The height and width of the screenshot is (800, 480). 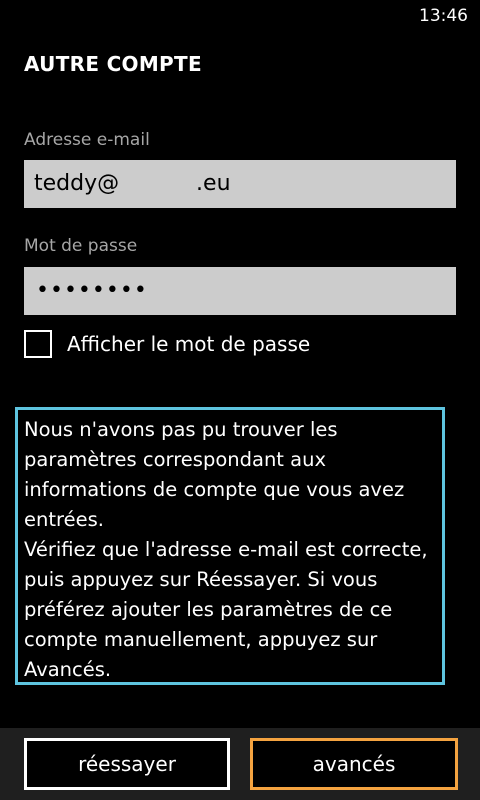 I want to click on status-clock: 13:46, so click(x=443, y=16).